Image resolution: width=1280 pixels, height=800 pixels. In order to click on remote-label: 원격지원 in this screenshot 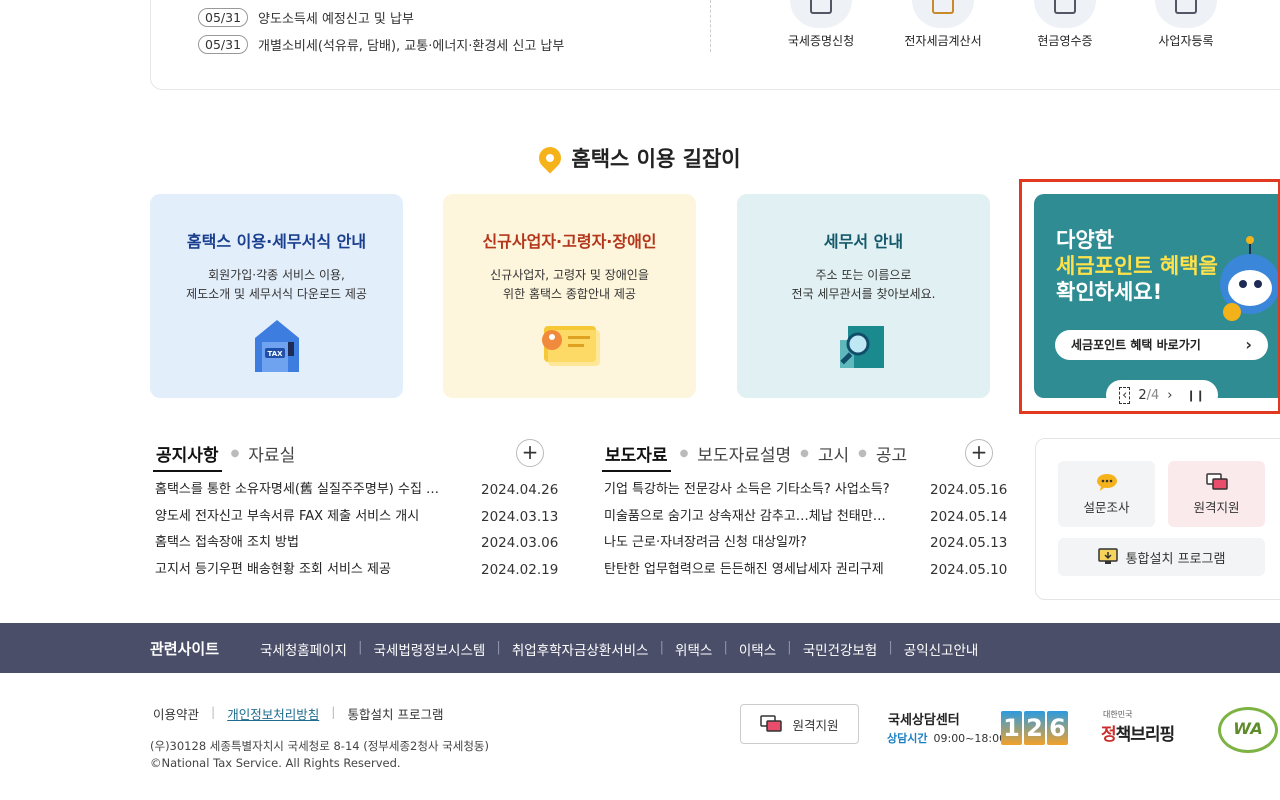, I will do `click(1216, 507)`.